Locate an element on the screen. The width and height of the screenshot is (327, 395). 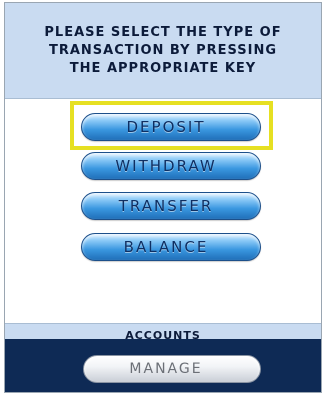
transfer-button: TRANSFER is located at coordinates (171, 206).